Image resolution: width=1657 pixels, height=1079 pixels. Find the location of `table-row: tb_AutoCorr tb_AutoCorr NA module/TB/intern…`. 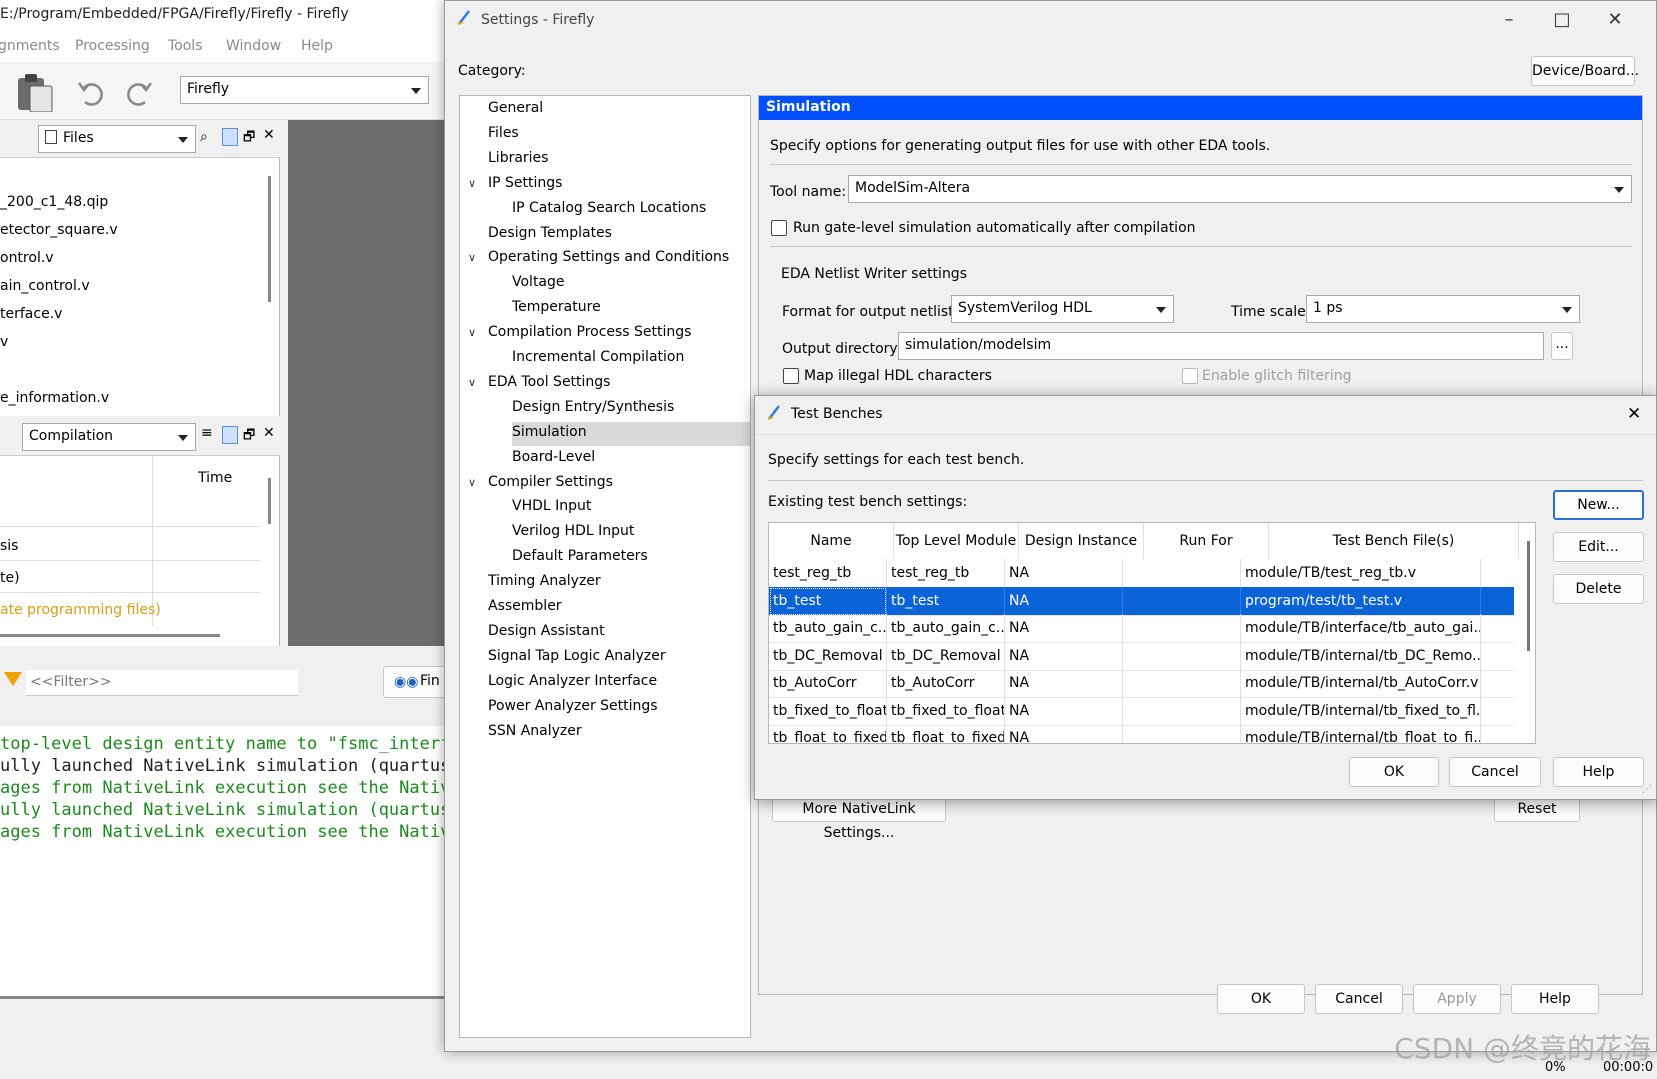

table-row: tb_AutoCorr tb_AutoCorr NA module/TB/intern… is located at coordinates (1141, 683).